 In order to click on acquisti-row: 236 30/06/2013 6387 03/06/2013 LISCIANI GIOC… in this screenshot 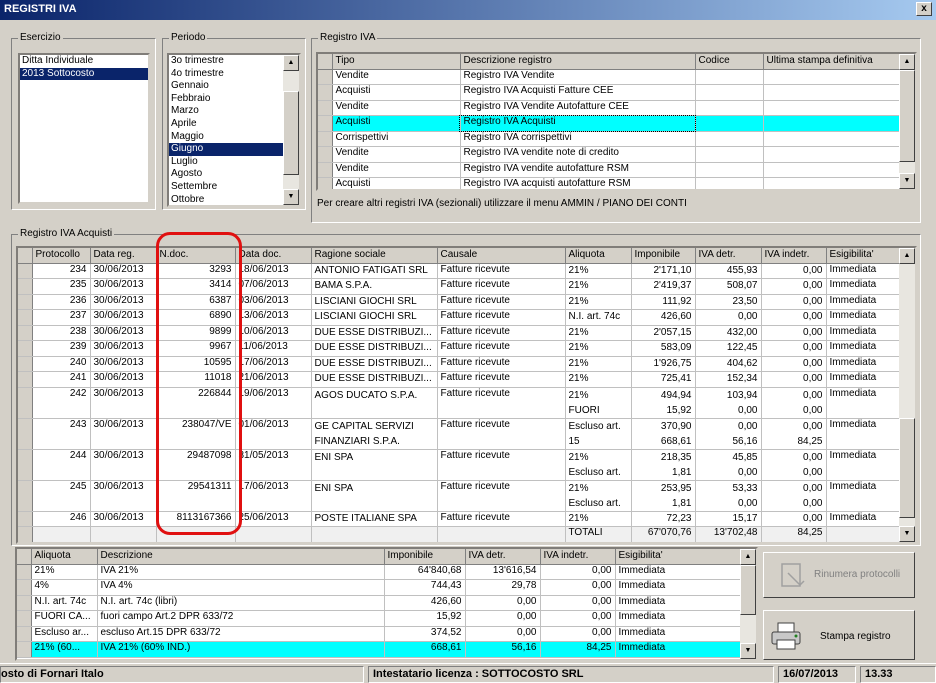, I will do `click(460, 302)`.